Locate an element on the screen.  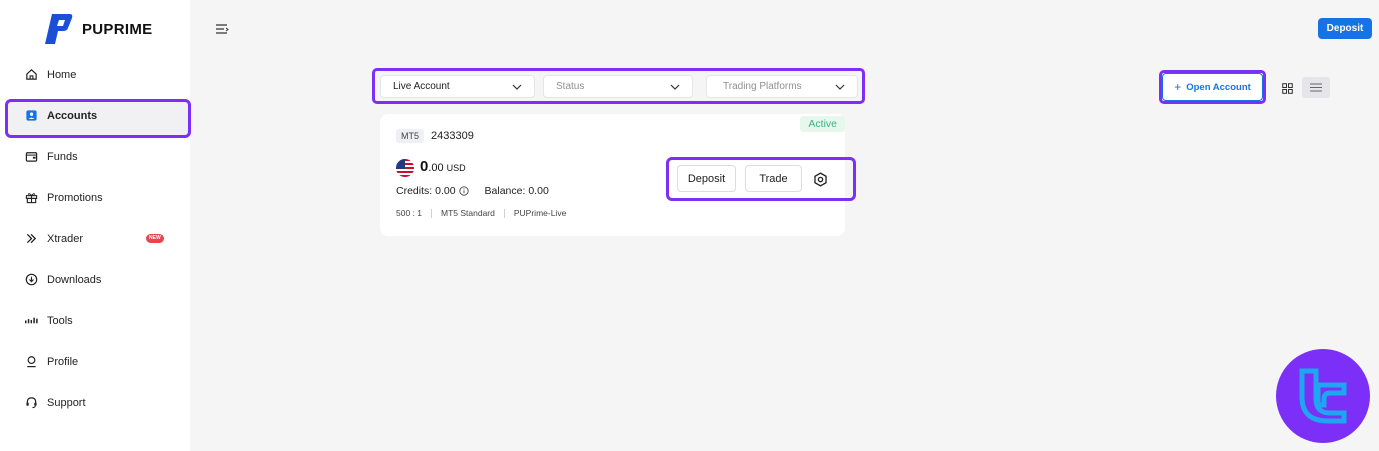
double-chevron-icon is located at coordinates (31, 239).